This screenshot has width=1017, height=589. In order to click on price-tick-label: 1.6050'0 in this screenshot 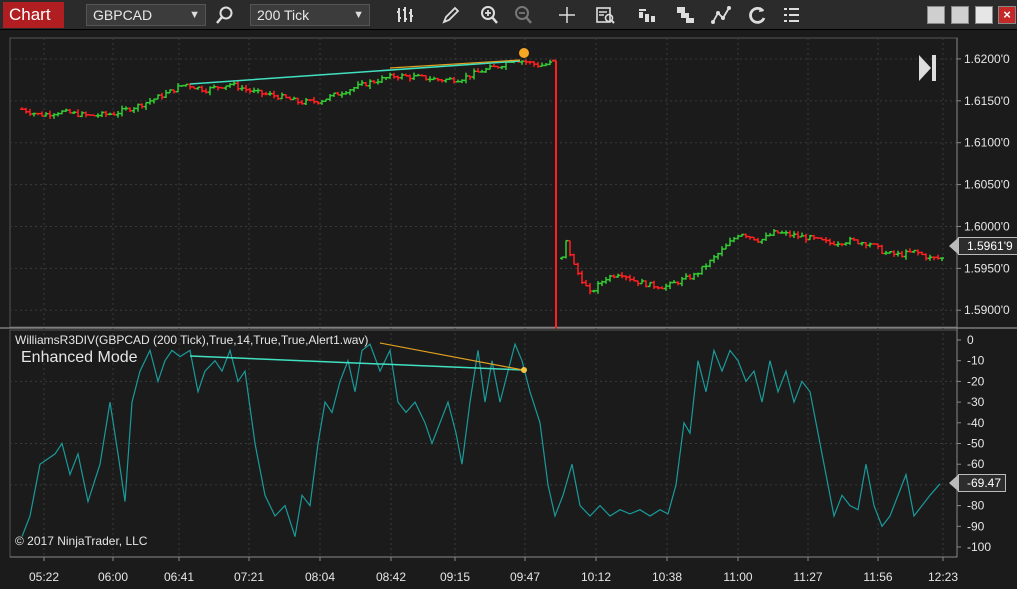, I will do `click(987, 185)`.